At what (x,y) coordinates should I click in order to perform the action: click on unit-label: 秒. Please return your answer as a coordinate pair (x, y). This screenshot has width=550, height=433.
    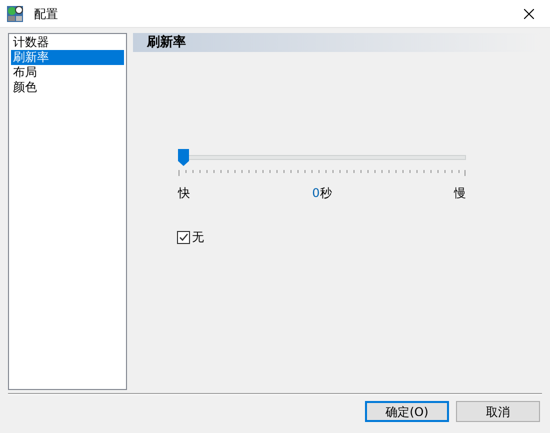
    Looking at the image, I should click on (326, 193).